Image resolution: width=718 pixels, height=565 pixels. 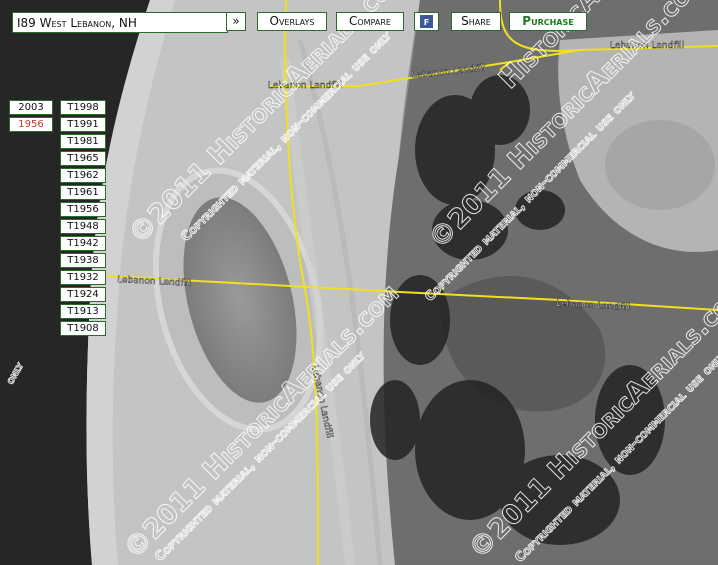 What do you see at coordinates (83, 277) in the screenshot?
I see `topo-year-button-t1932: T1932` at bounding box center [83, 277].